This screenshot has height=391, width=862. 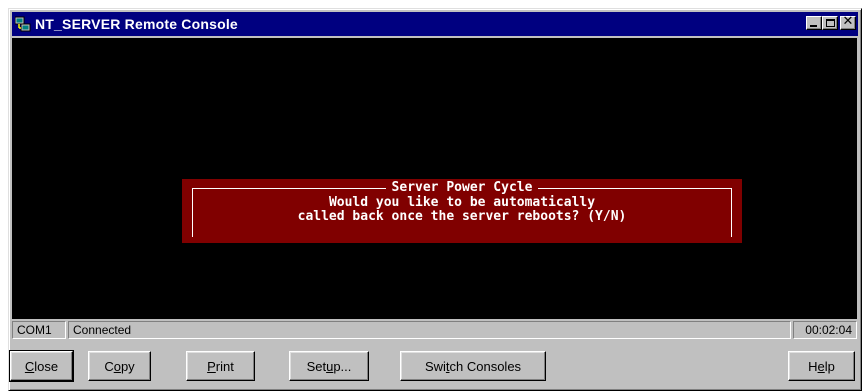 What do you see at coordinates (435, 366) in the screenshot?
I see `switch-button-pre: Swi` at bounding box center [435, 366].